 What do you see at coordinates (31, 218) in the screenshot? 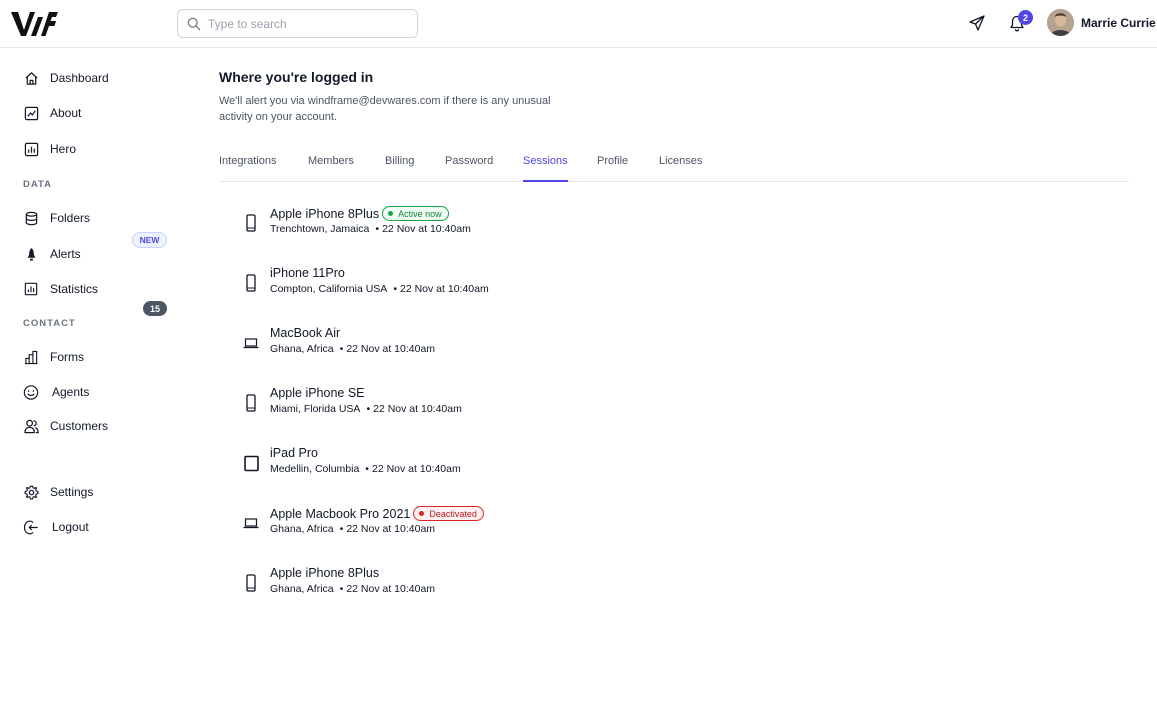
I see `database-icon` at bounding box center [31, 218].